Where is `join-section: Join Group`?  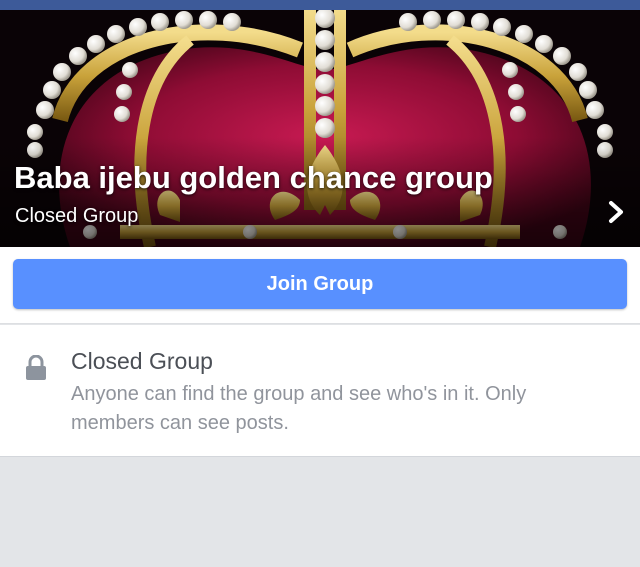
join-section: Join Group is located at coordinates (320, 285).